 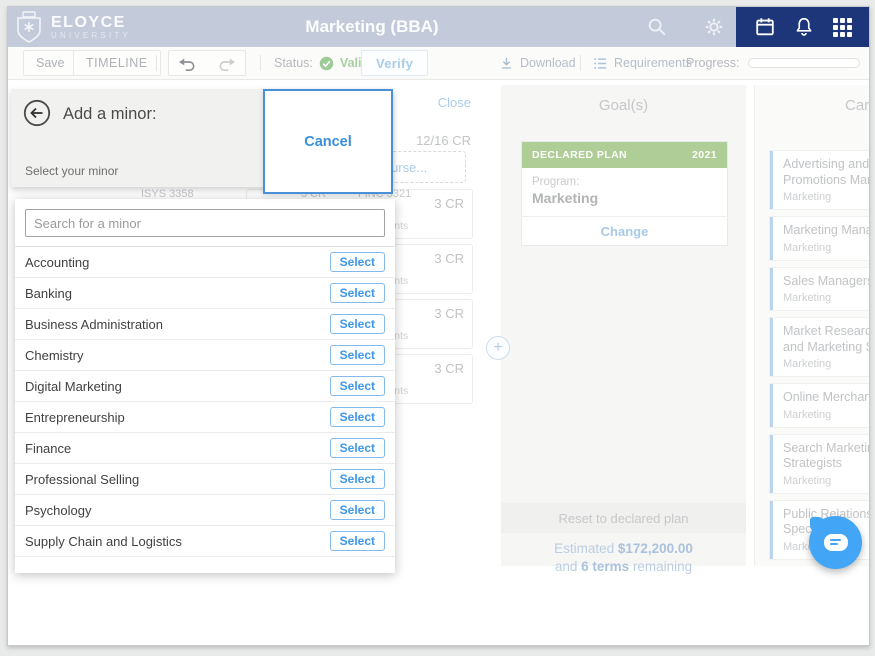 I want to click on chat-launcher-button, so click(x=835, y=542).